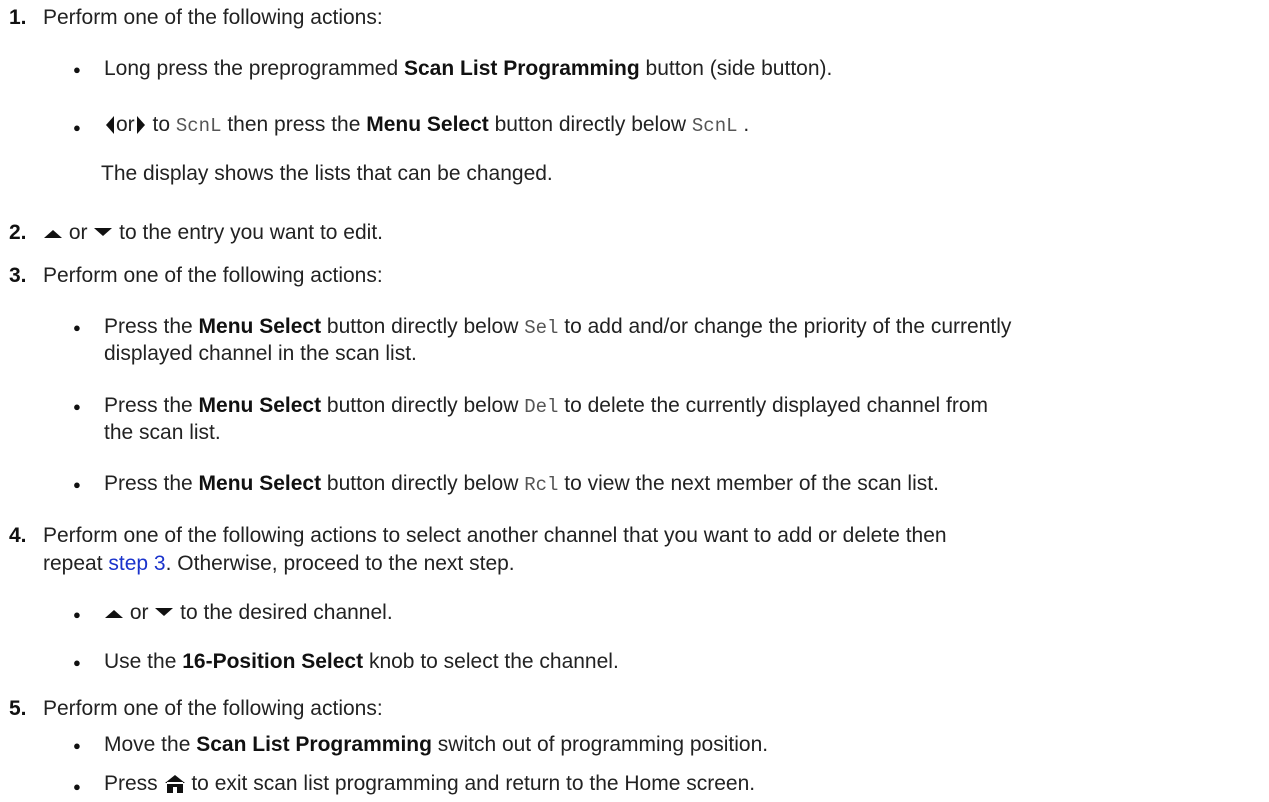 The image size is (1269, 802). I want to click on step-3-link: step 3, so click(136, 563).